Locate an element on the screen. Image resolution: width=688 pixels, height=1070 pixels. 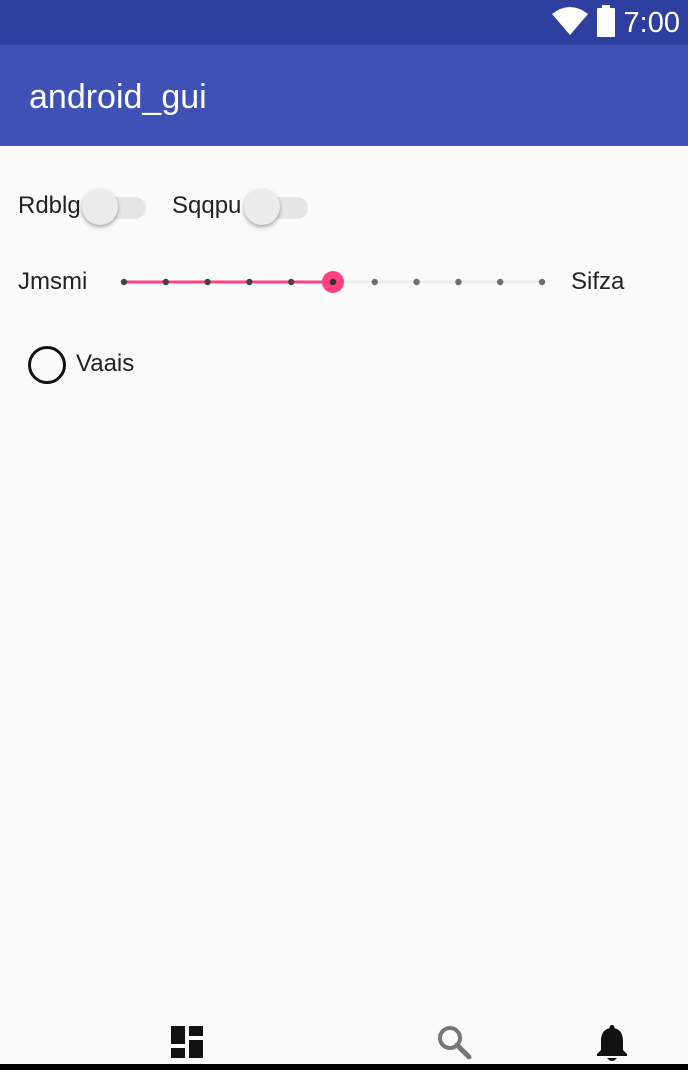
radio-label-vaais: Vaais is located at coordinates (105, 363).